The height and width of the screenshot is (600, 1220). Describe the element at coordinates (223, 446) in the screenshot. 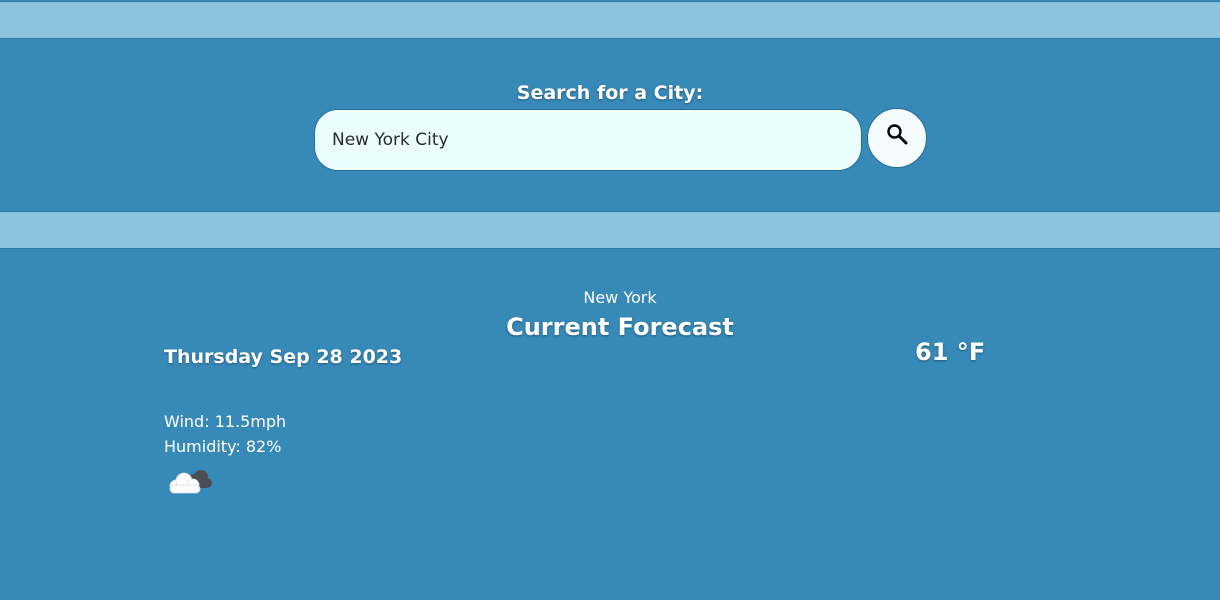

I see `humidity: Humidity: 82%` at that location.